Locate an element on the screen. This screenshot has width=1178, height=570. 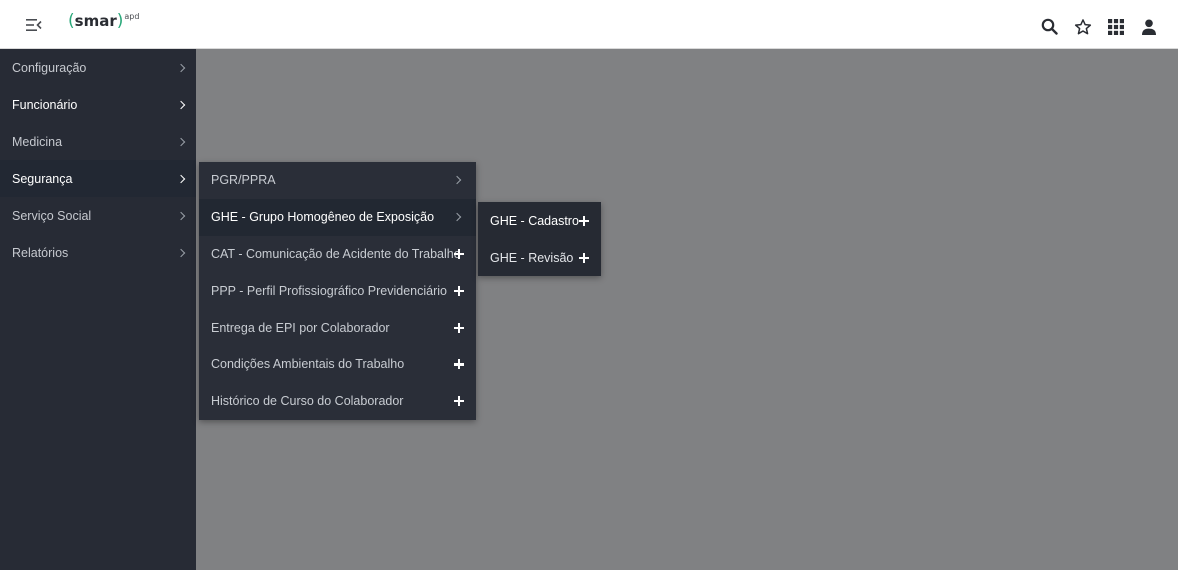
sidebar-item-configuracao: Configuração is located at coordinates (98, 67).